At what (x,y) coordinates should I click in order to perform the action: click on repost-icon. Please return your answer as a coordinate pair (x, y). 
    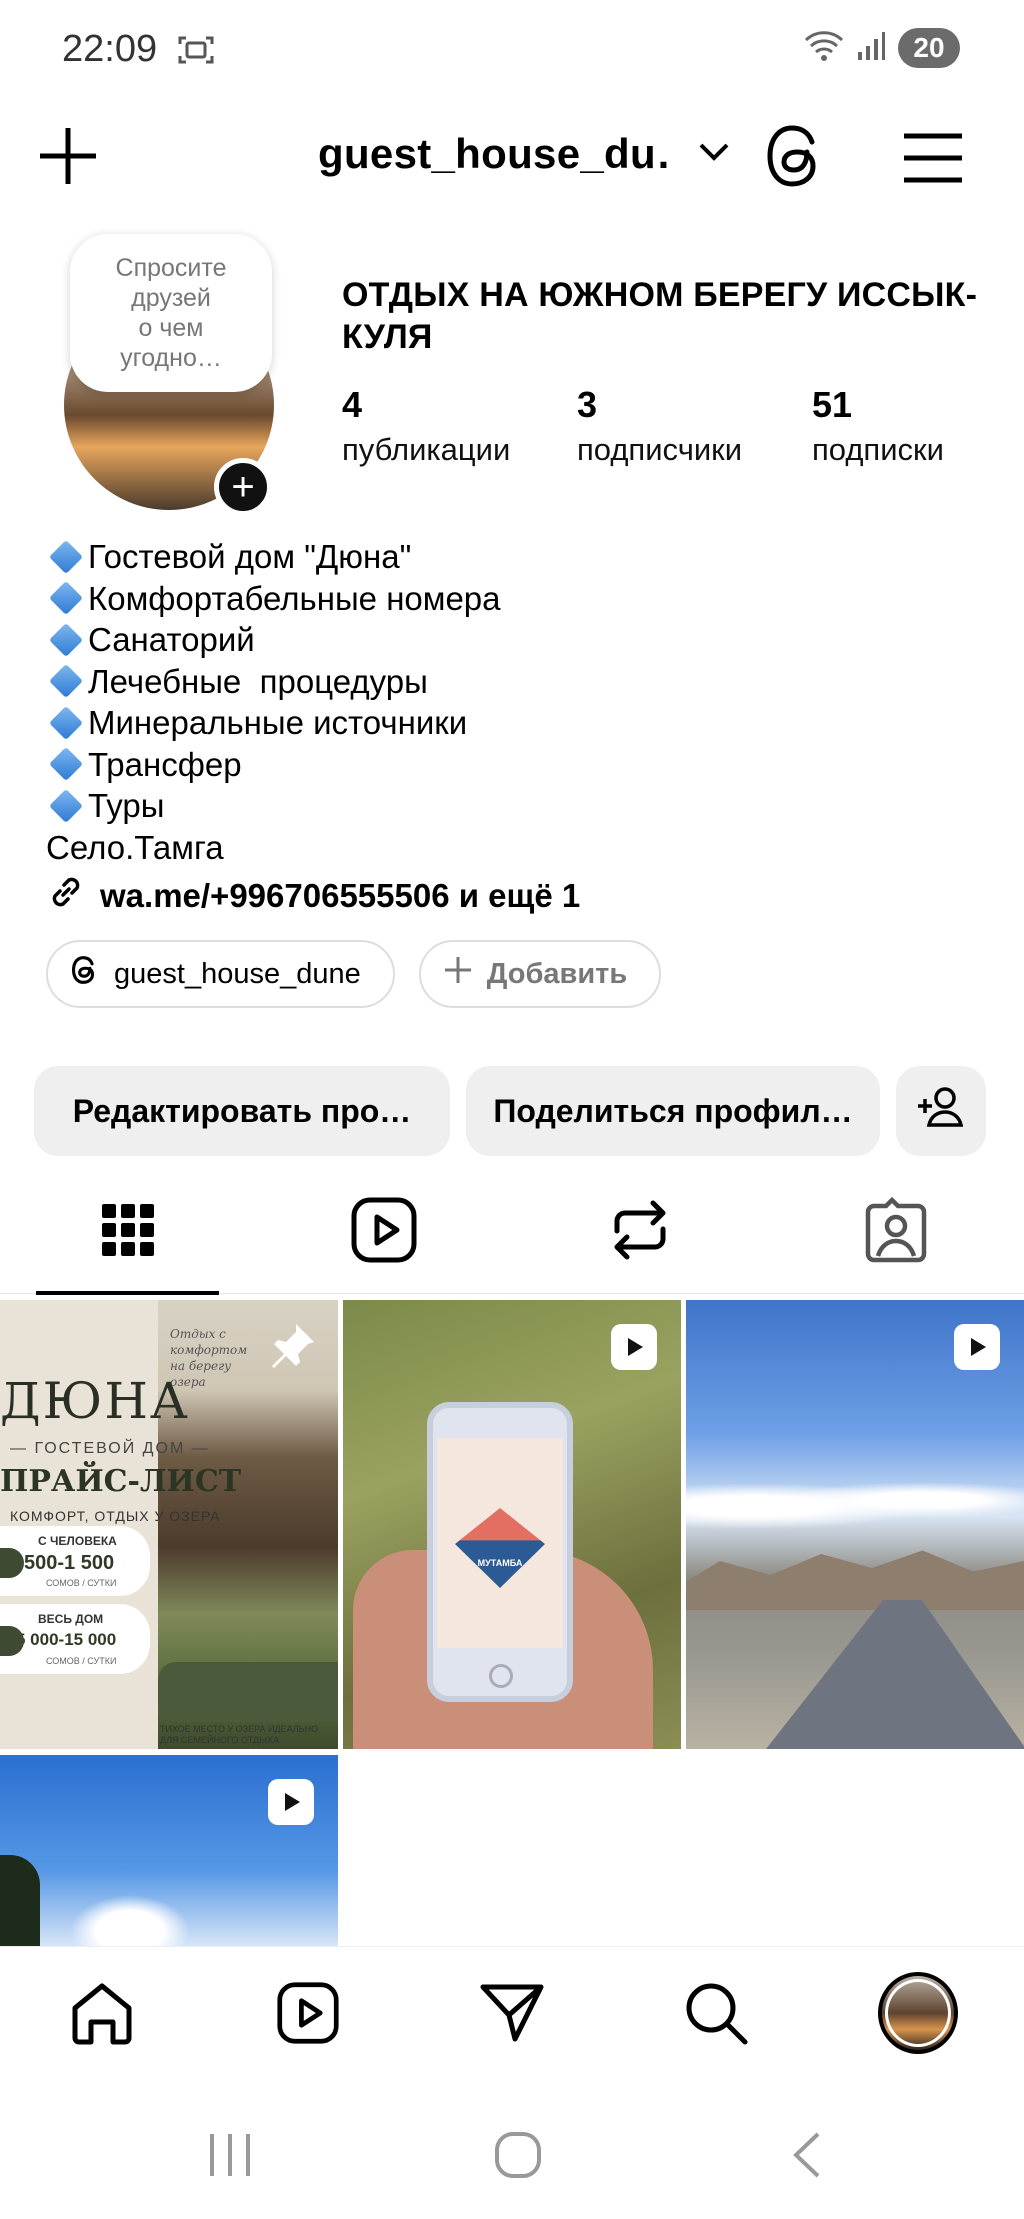
    Looking at the image, I should click on (640, 1230).